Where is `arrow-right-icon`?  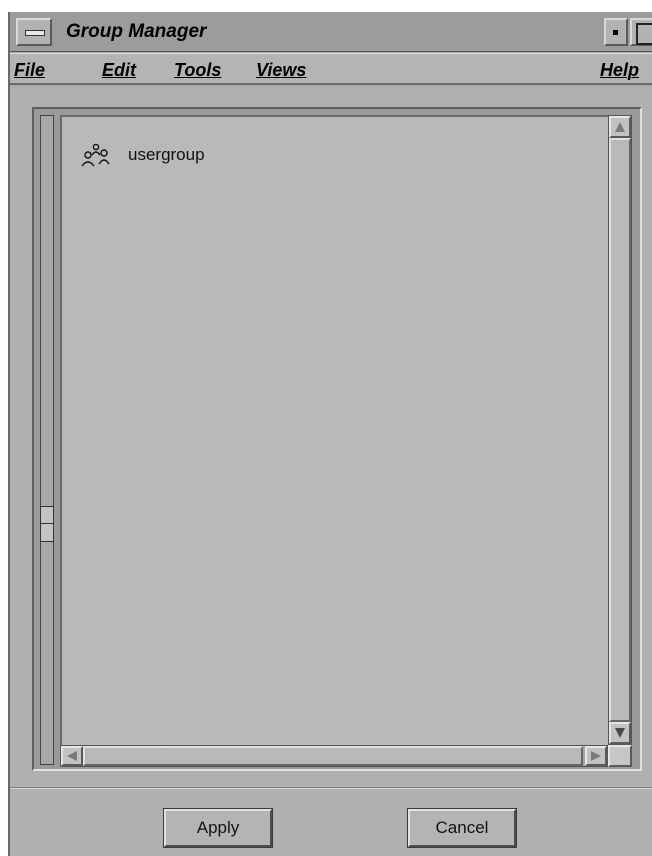 arrow-right-icon is located at coordinates (596, 756).